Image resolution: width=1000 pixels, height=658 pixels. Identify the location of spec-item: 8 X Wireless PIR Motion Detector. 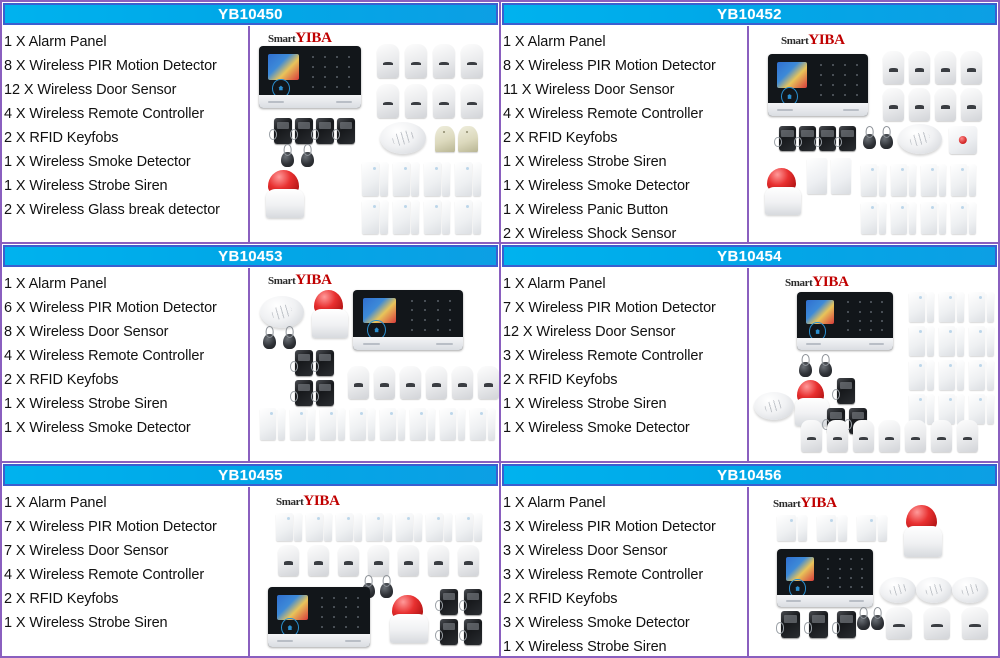
(110, 66).